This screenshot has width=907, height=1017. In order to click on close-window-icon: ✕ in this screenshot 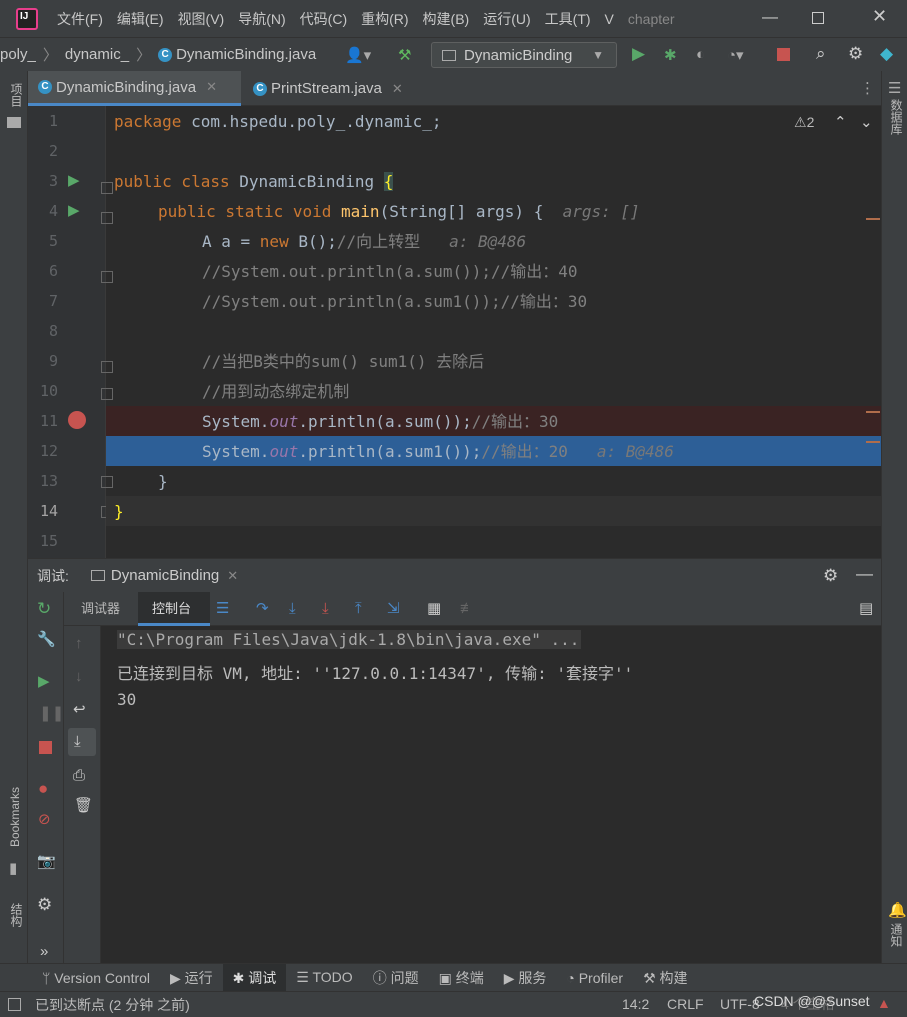, I will do `click(879, 16)`.